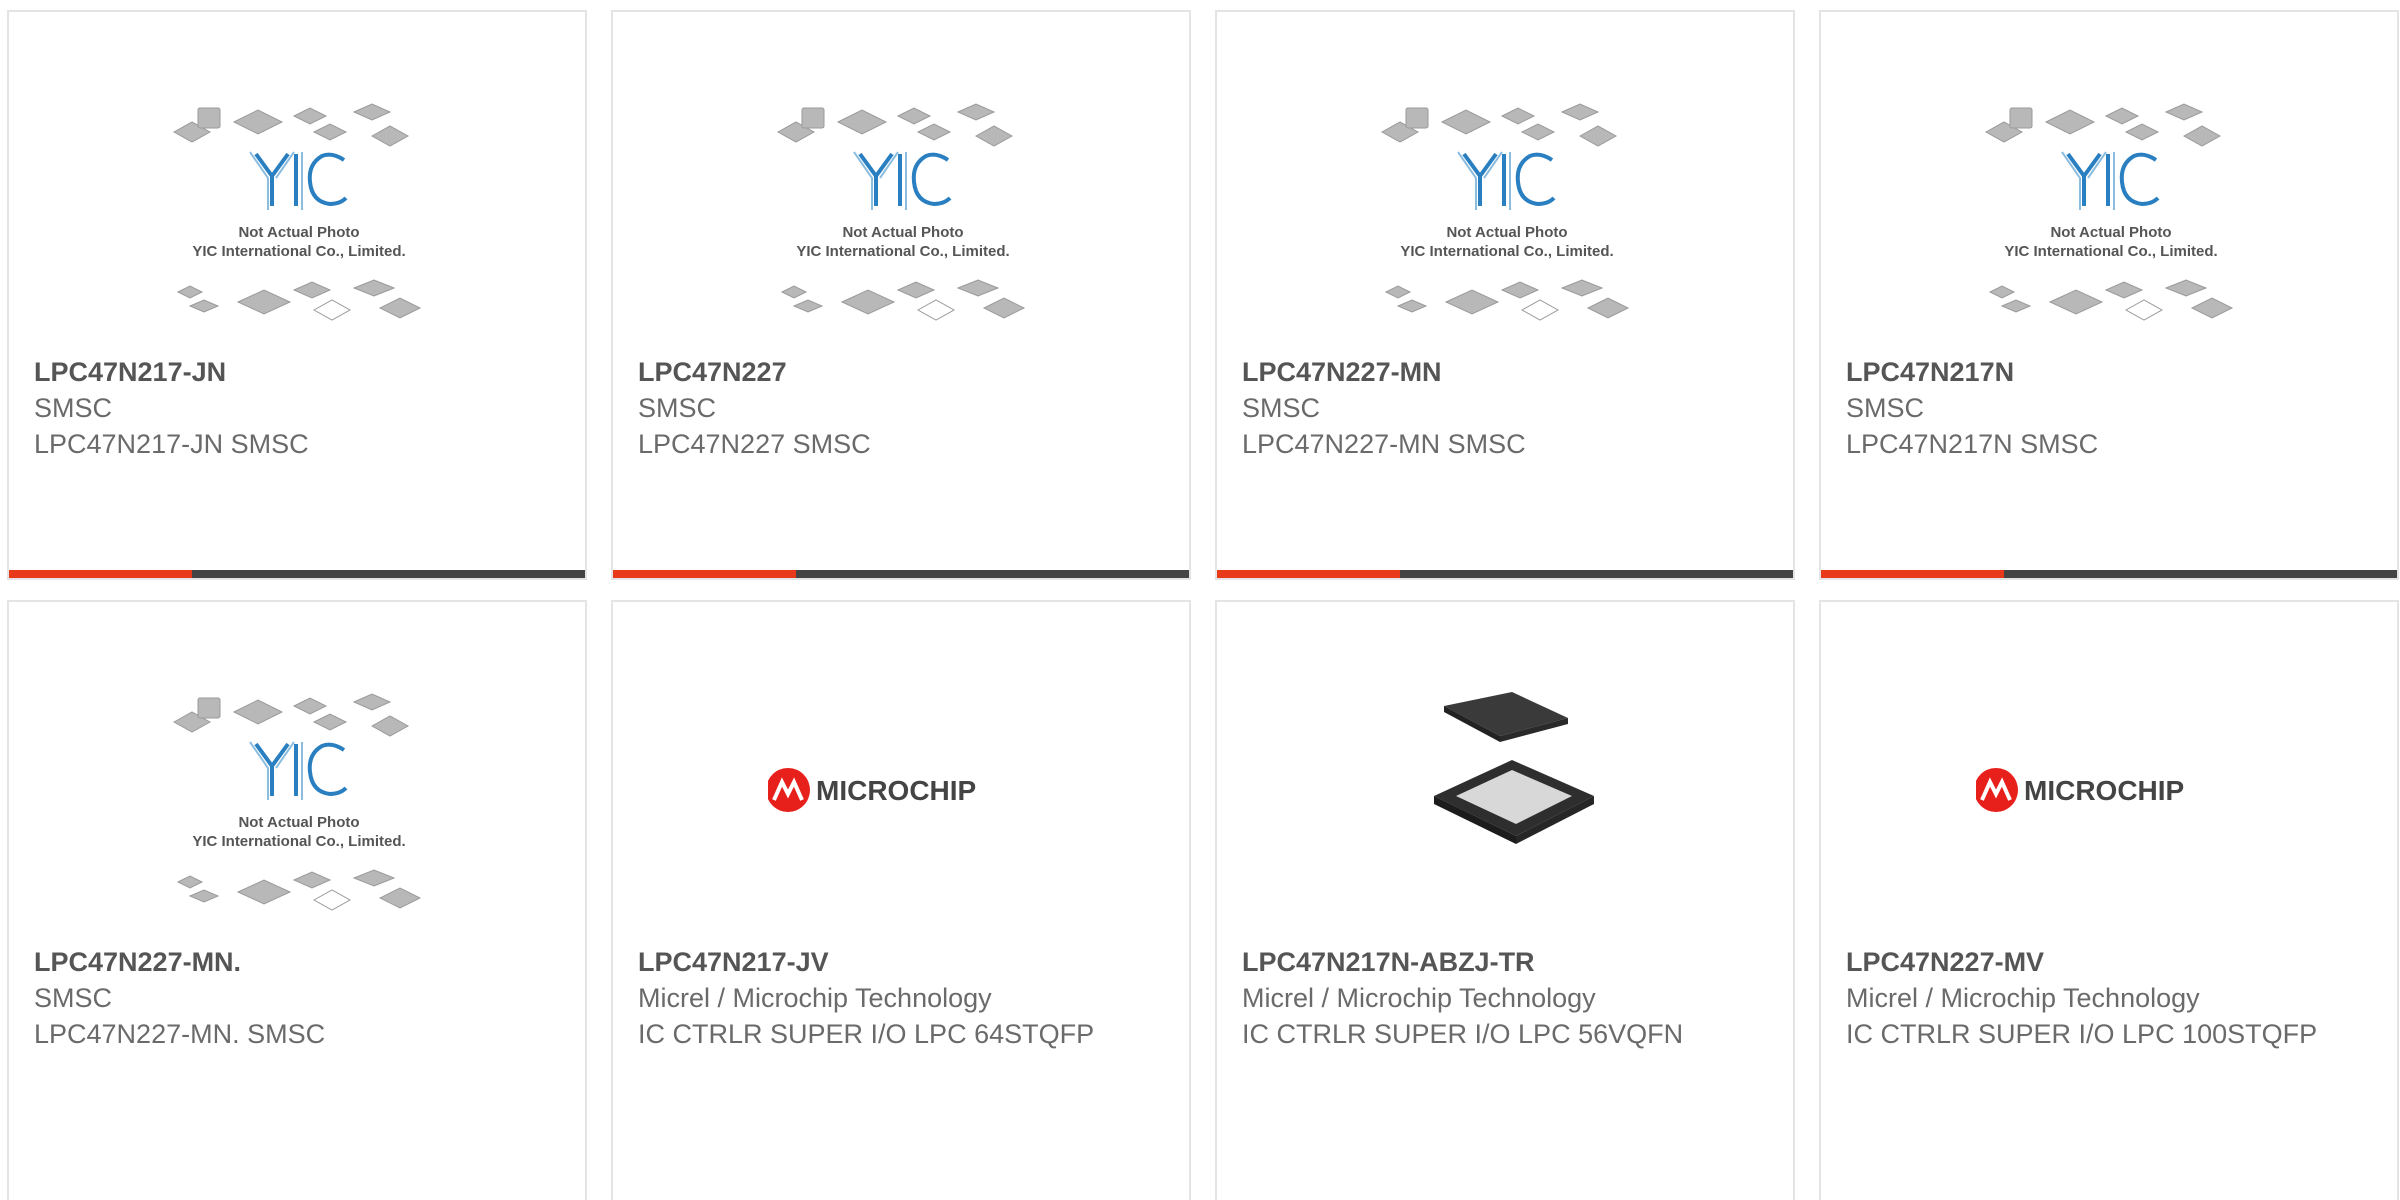 This screenshot has height=1200, width=2400. What do you see at coordinates (299, 408) in the screenshot?
I see `product-info: LPC47N217-JN SMSC LPC47N217-JN SMSC` at bounding box center [299, 408].